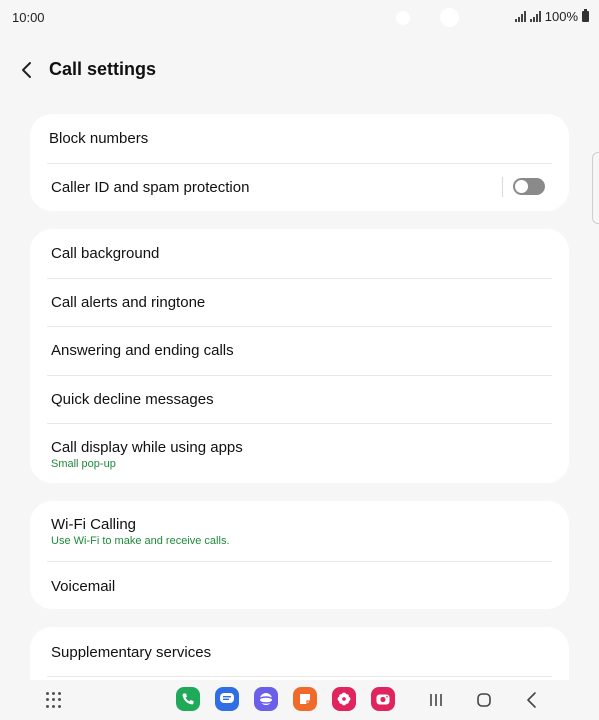 The width and height of the screenshot is (599, 720). I want to click on home-button, so click(484, 700).